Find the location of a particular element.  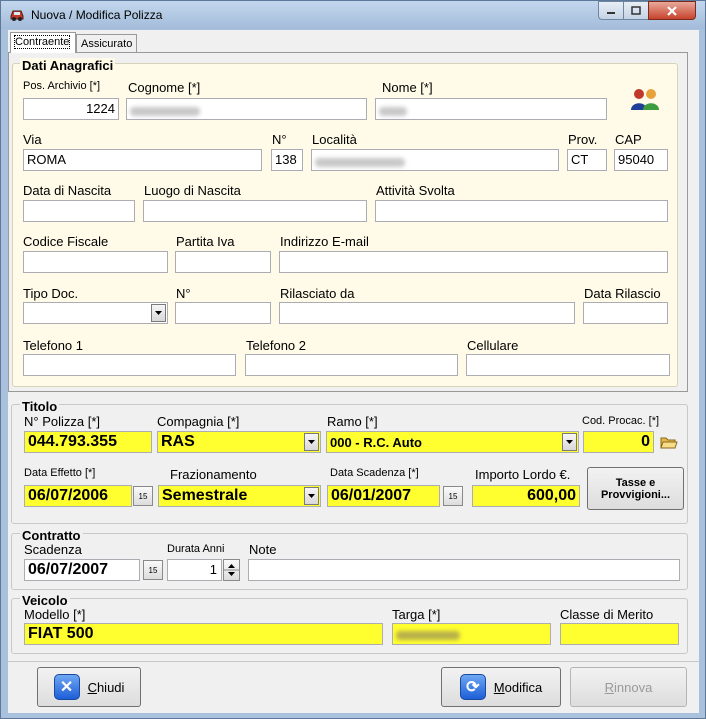

cap-label: CAP is located at coordinates (628, 139).